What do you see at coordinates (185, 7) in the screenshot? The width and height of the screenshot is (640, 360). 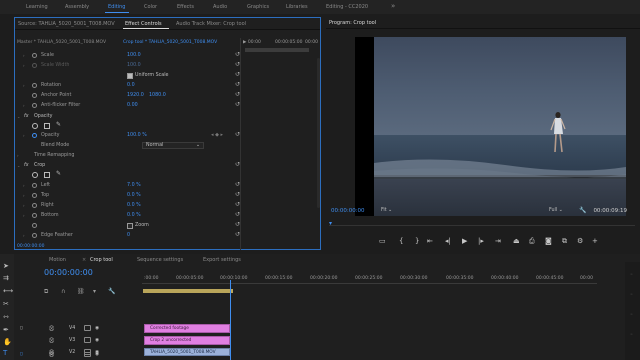 I see `workspace-effects: Effects` at bounding box center [185, 7].